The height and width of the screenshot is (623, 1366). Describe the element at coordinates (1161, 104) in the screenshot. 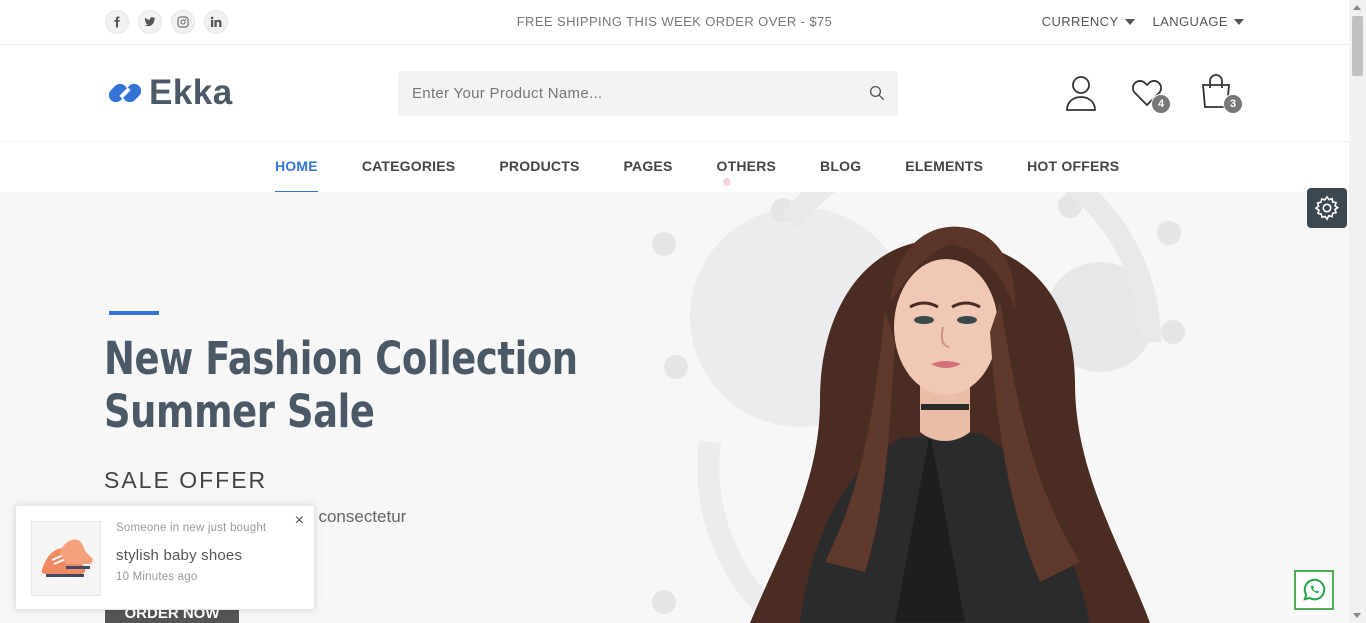

I see `wishlist-count-badge: 4` at that location.